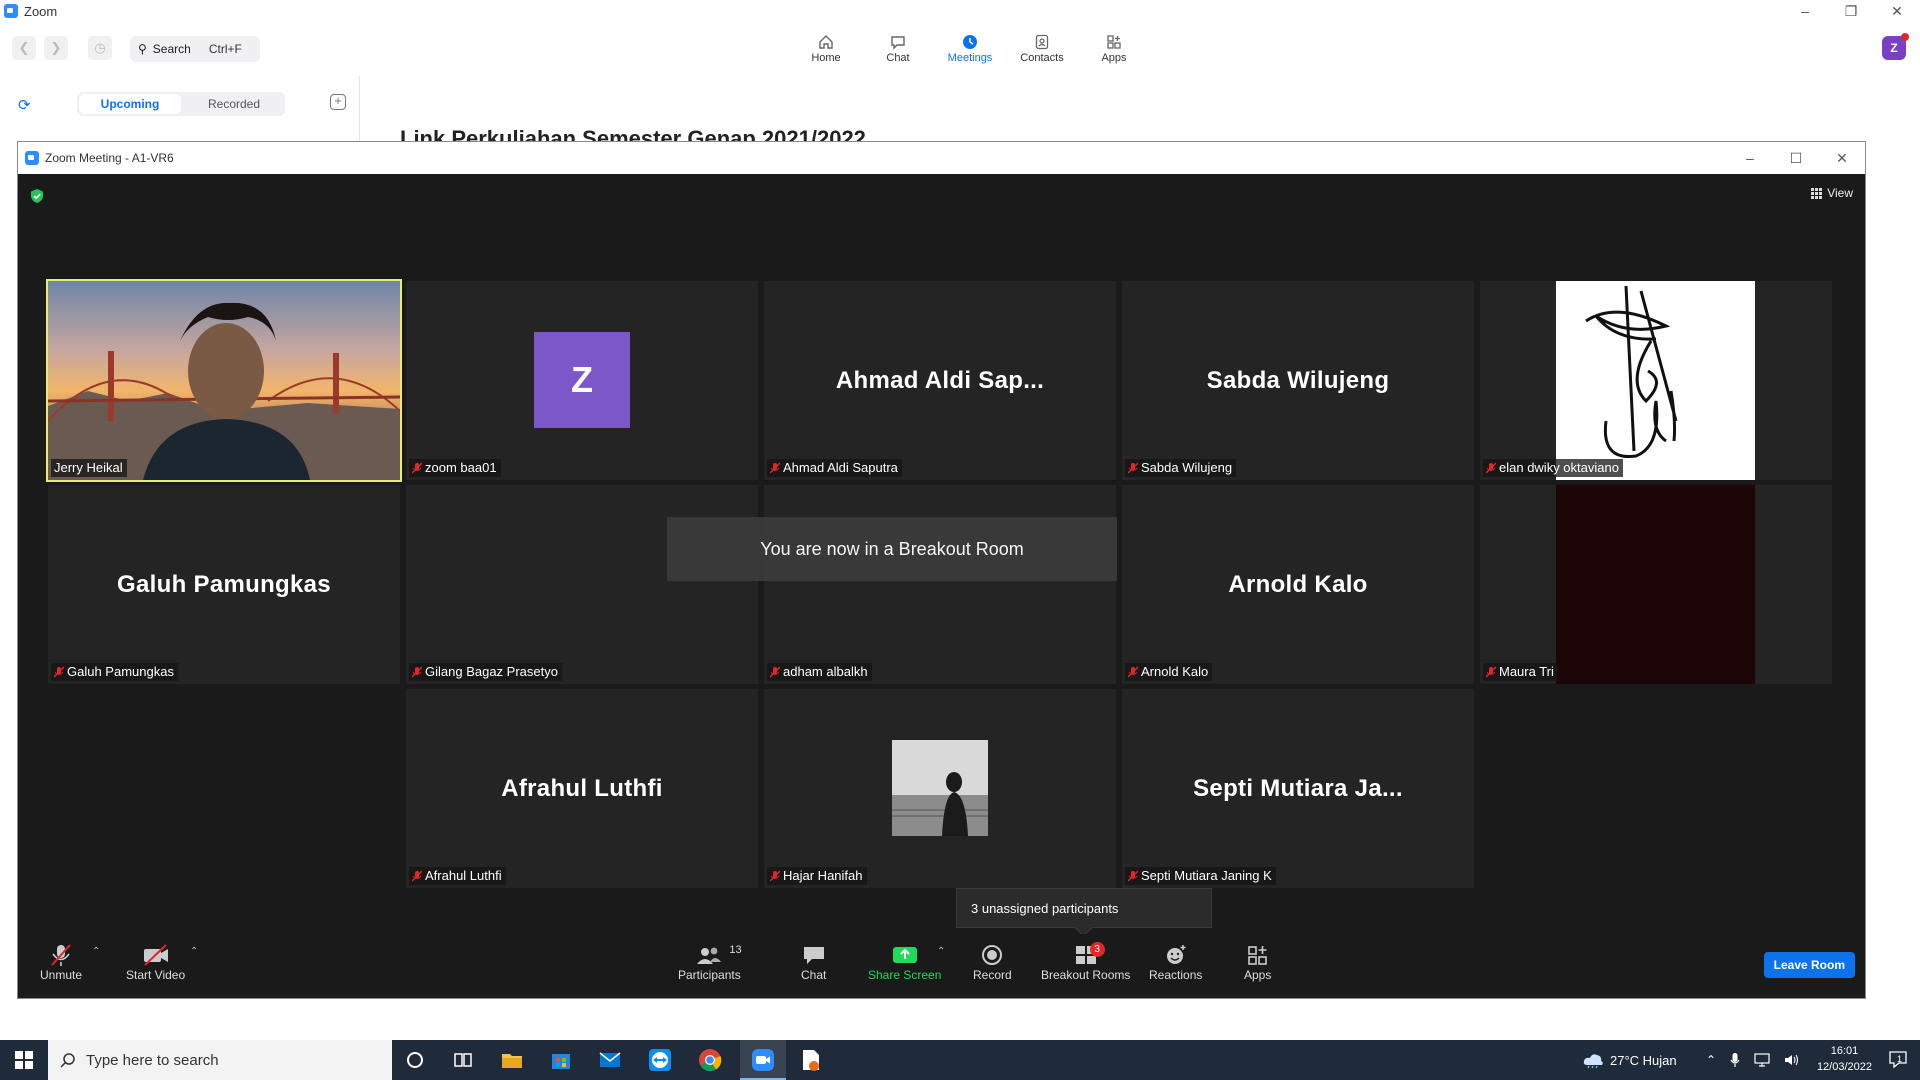  What do you see at coordinates (811, 1060) in the screenshot?
I see `document-app-icon` at bounding box center [811, 1060].